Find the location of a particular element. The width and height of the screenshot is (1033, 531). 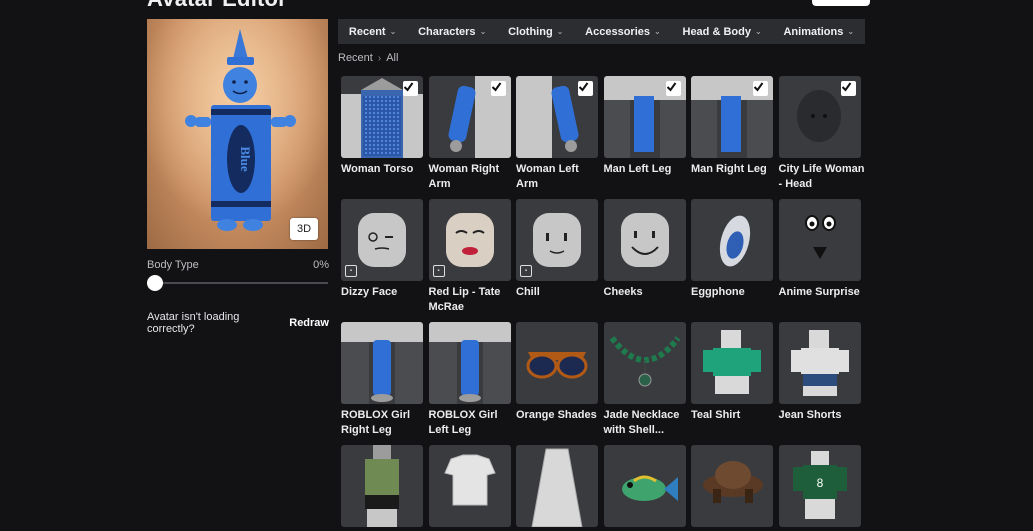

item-thumbnail: 8 is located at coordinates (819, 486).